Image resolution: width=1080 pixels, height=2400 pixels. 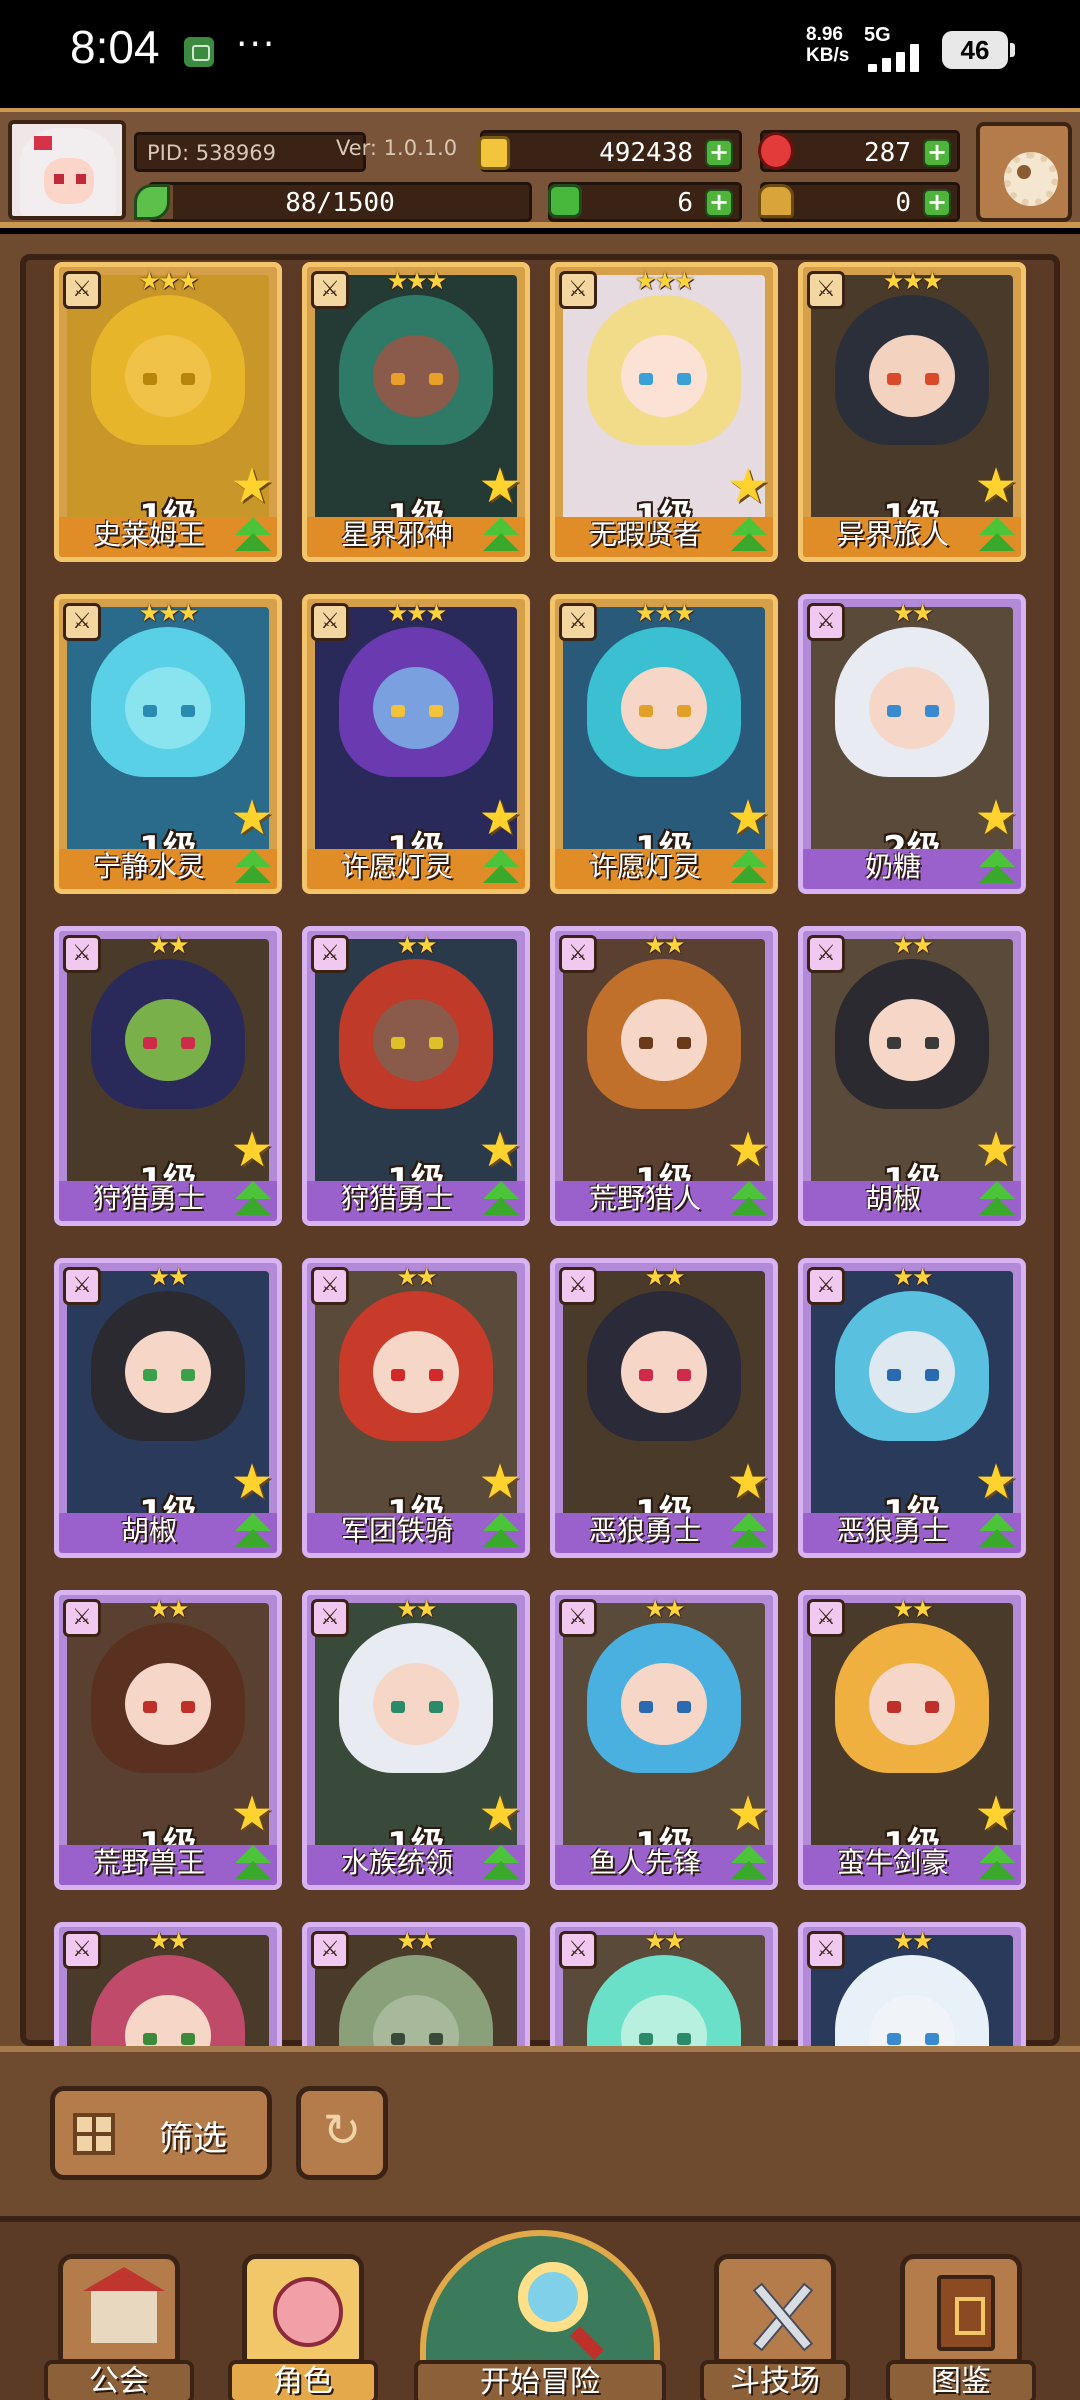 What do you see at coordinates (342, 2133) in the screenshot?
I see `reset-filter-button` at bounding box center [342, 2133].